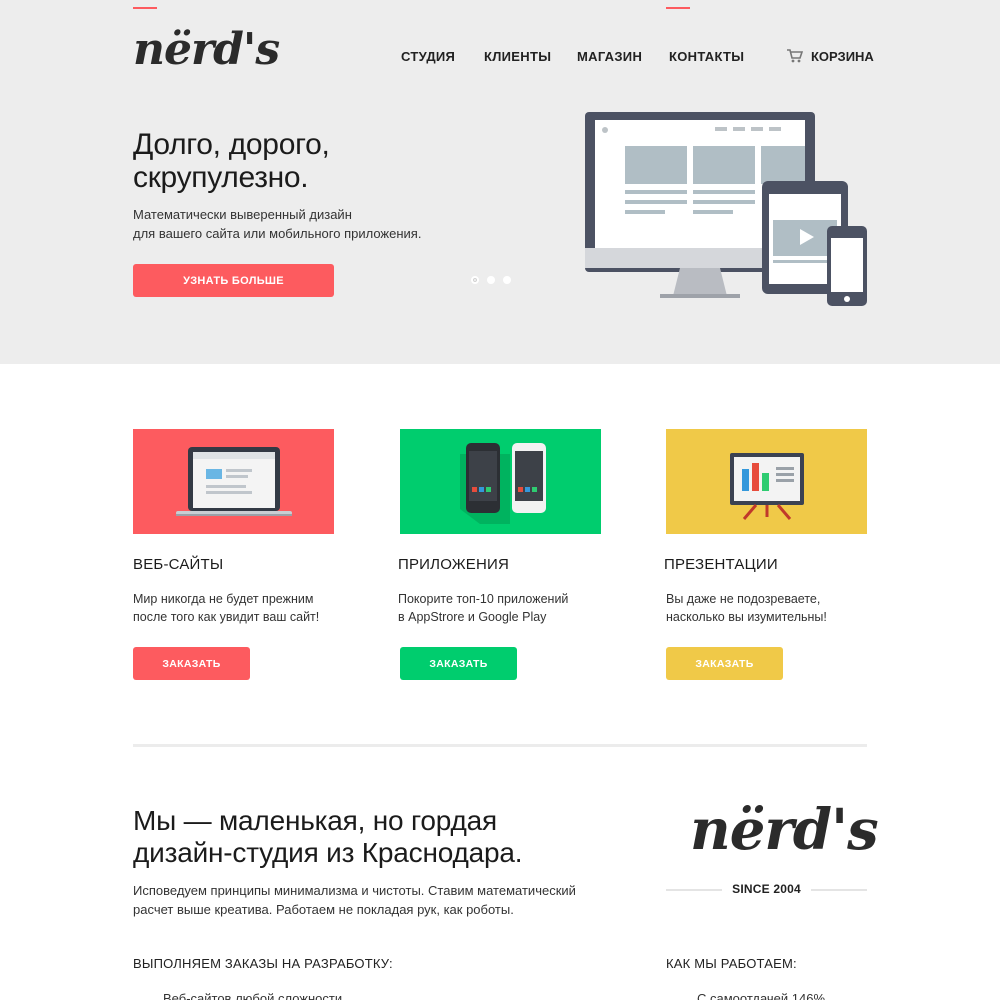  Describe the element at coordinates (233, 280) in the screenshot. I see `learn-more-button: УЗНАТЬ БОЛЬШЕ` at that location.